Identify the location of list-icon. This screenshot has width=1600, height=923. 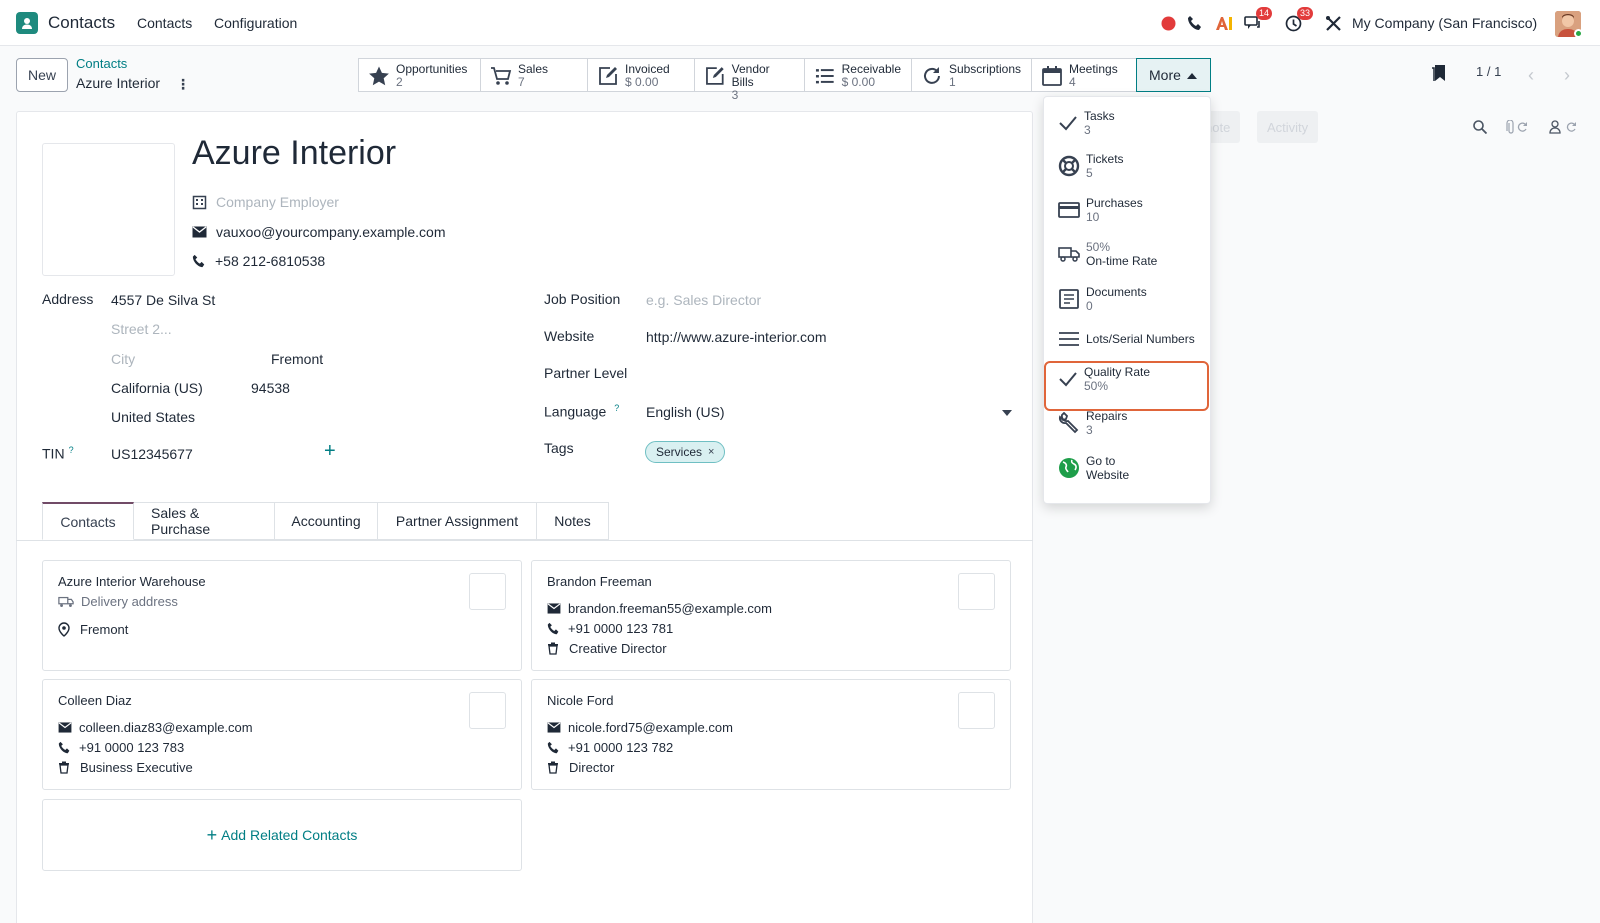
(824, 76).